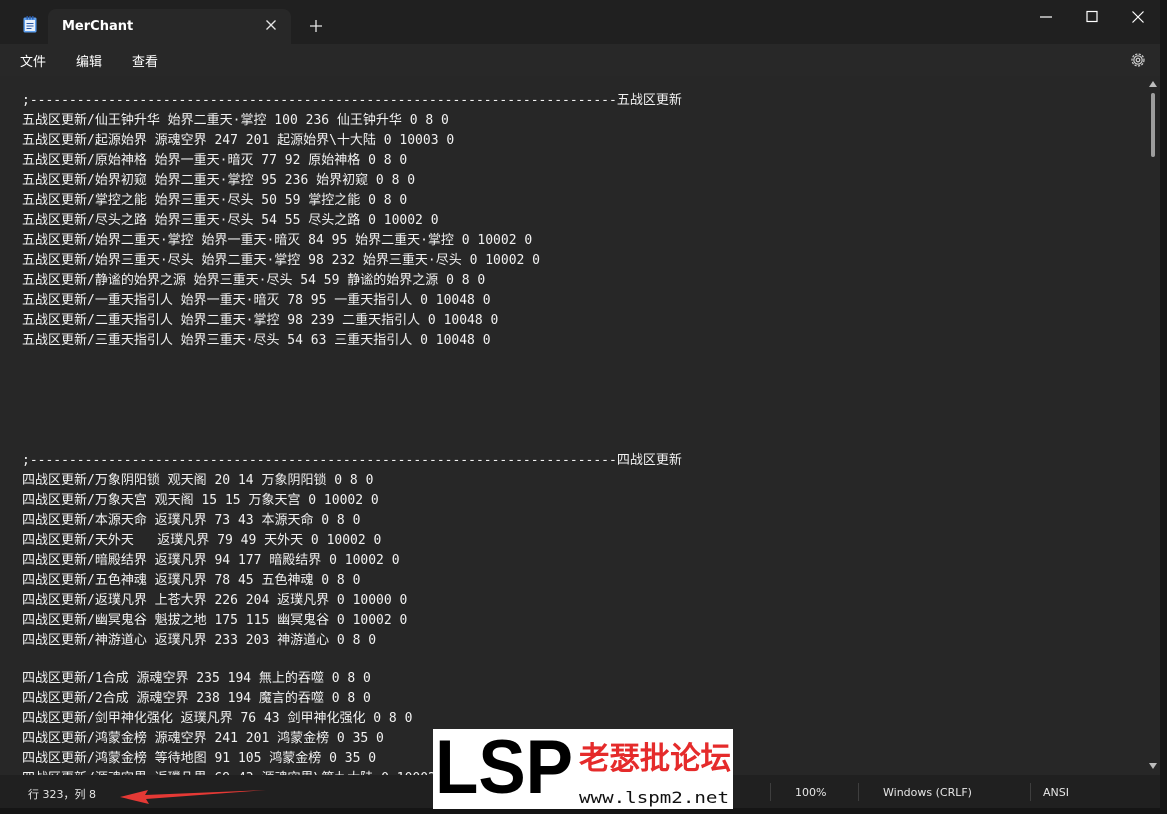 Image resolution: width=1167 pixels, height=814 pixels. What do you see at coordinates (1046, 17) in the screenshot?
I see `minimize-icon` at bounding box center [1046, 17].